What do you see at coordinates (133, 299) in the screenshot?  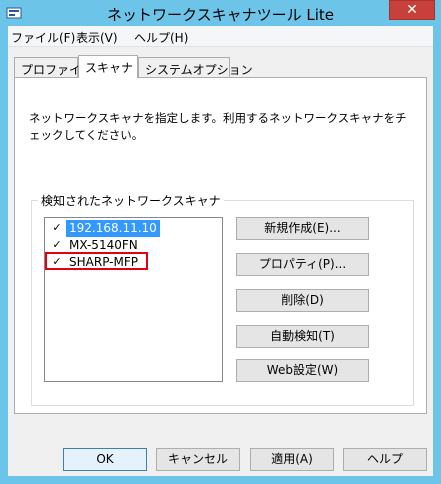 I see `scanner-list: ✓ 192.168.11.10 ✓ MX-5140FN ✓ SHARP-MFP` at bounding box center [133, 299].